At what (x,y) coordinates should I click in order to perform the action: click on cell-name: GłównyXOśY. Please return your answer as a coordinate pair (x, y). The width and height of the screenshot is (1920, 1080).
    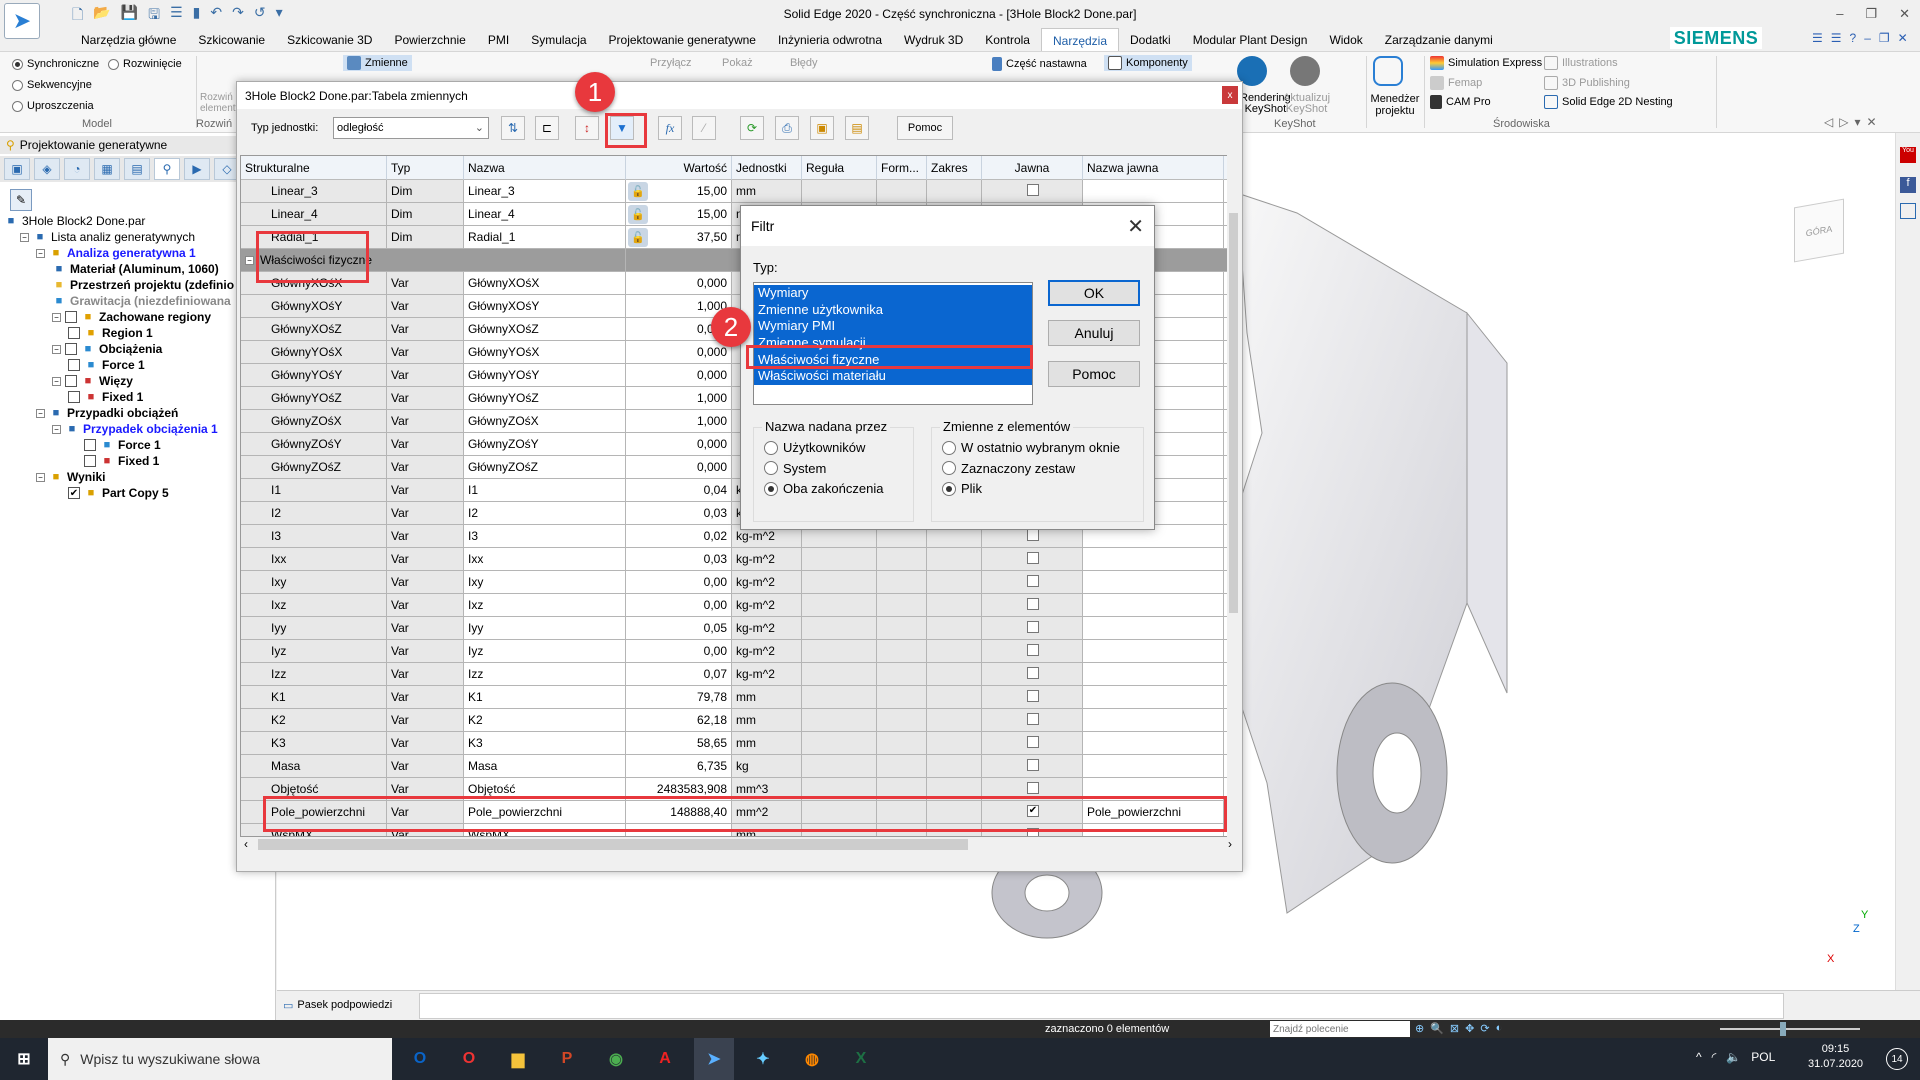
    Looking at the image, I should click on (545, 306).